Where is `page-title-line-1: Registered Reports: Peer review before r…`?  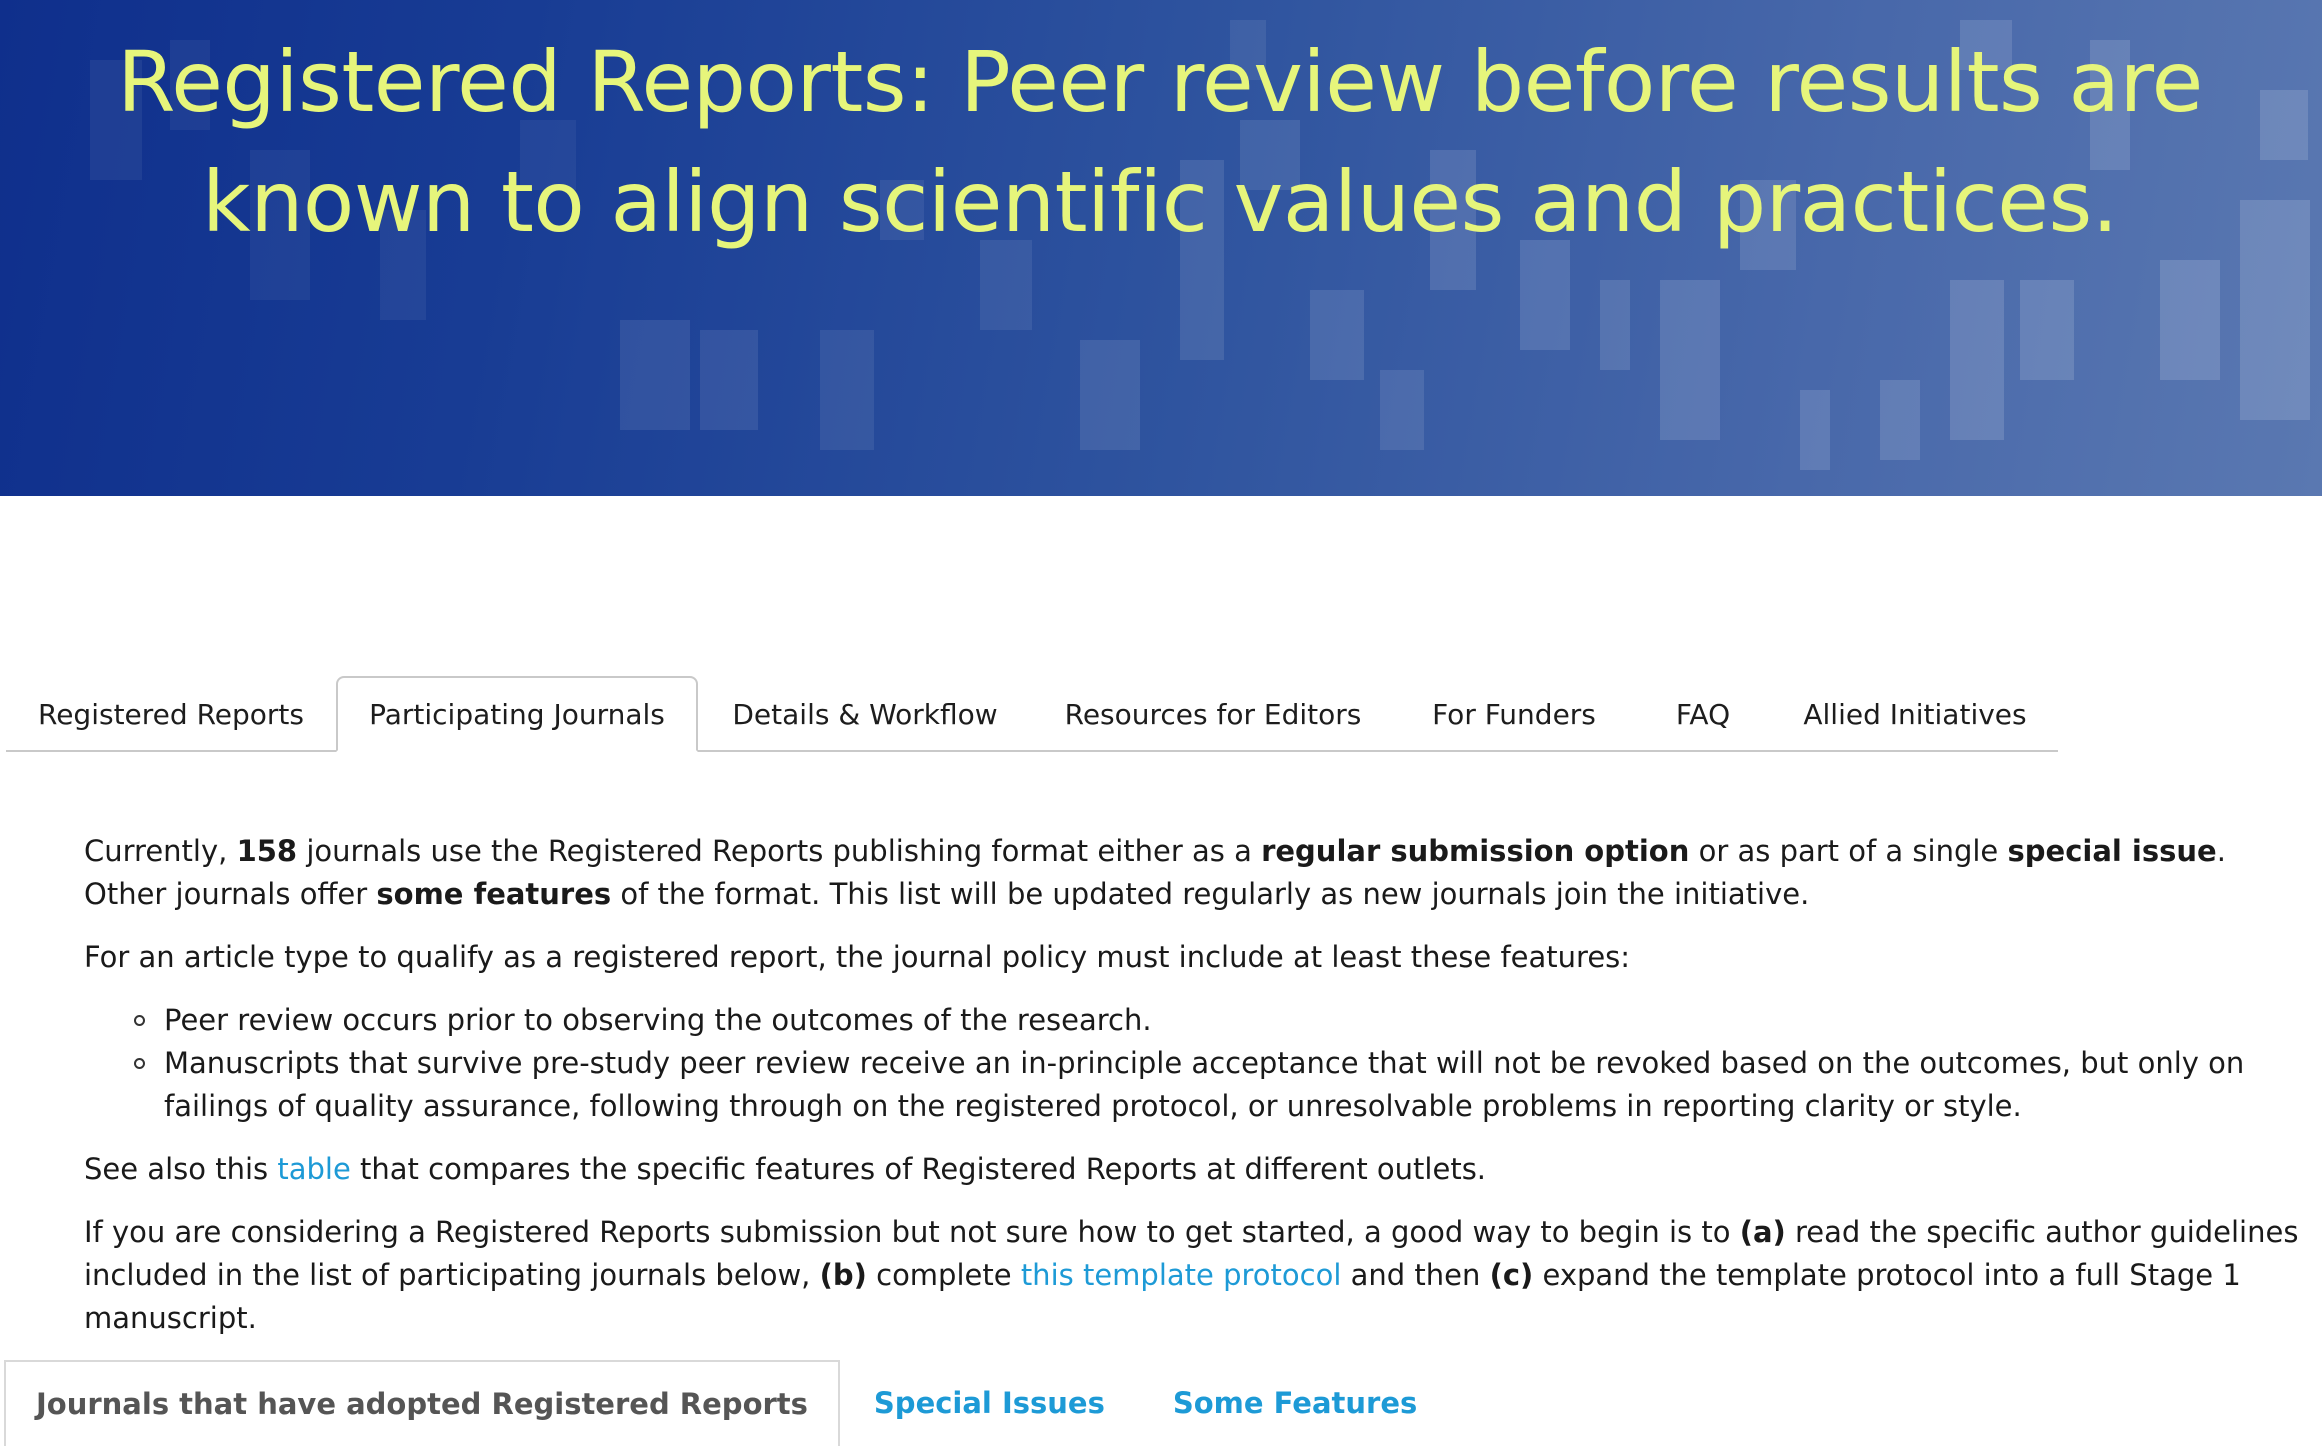
page-title-line-1: Registered Reports: Peer review before r… is located at coordinates (1160, 82).